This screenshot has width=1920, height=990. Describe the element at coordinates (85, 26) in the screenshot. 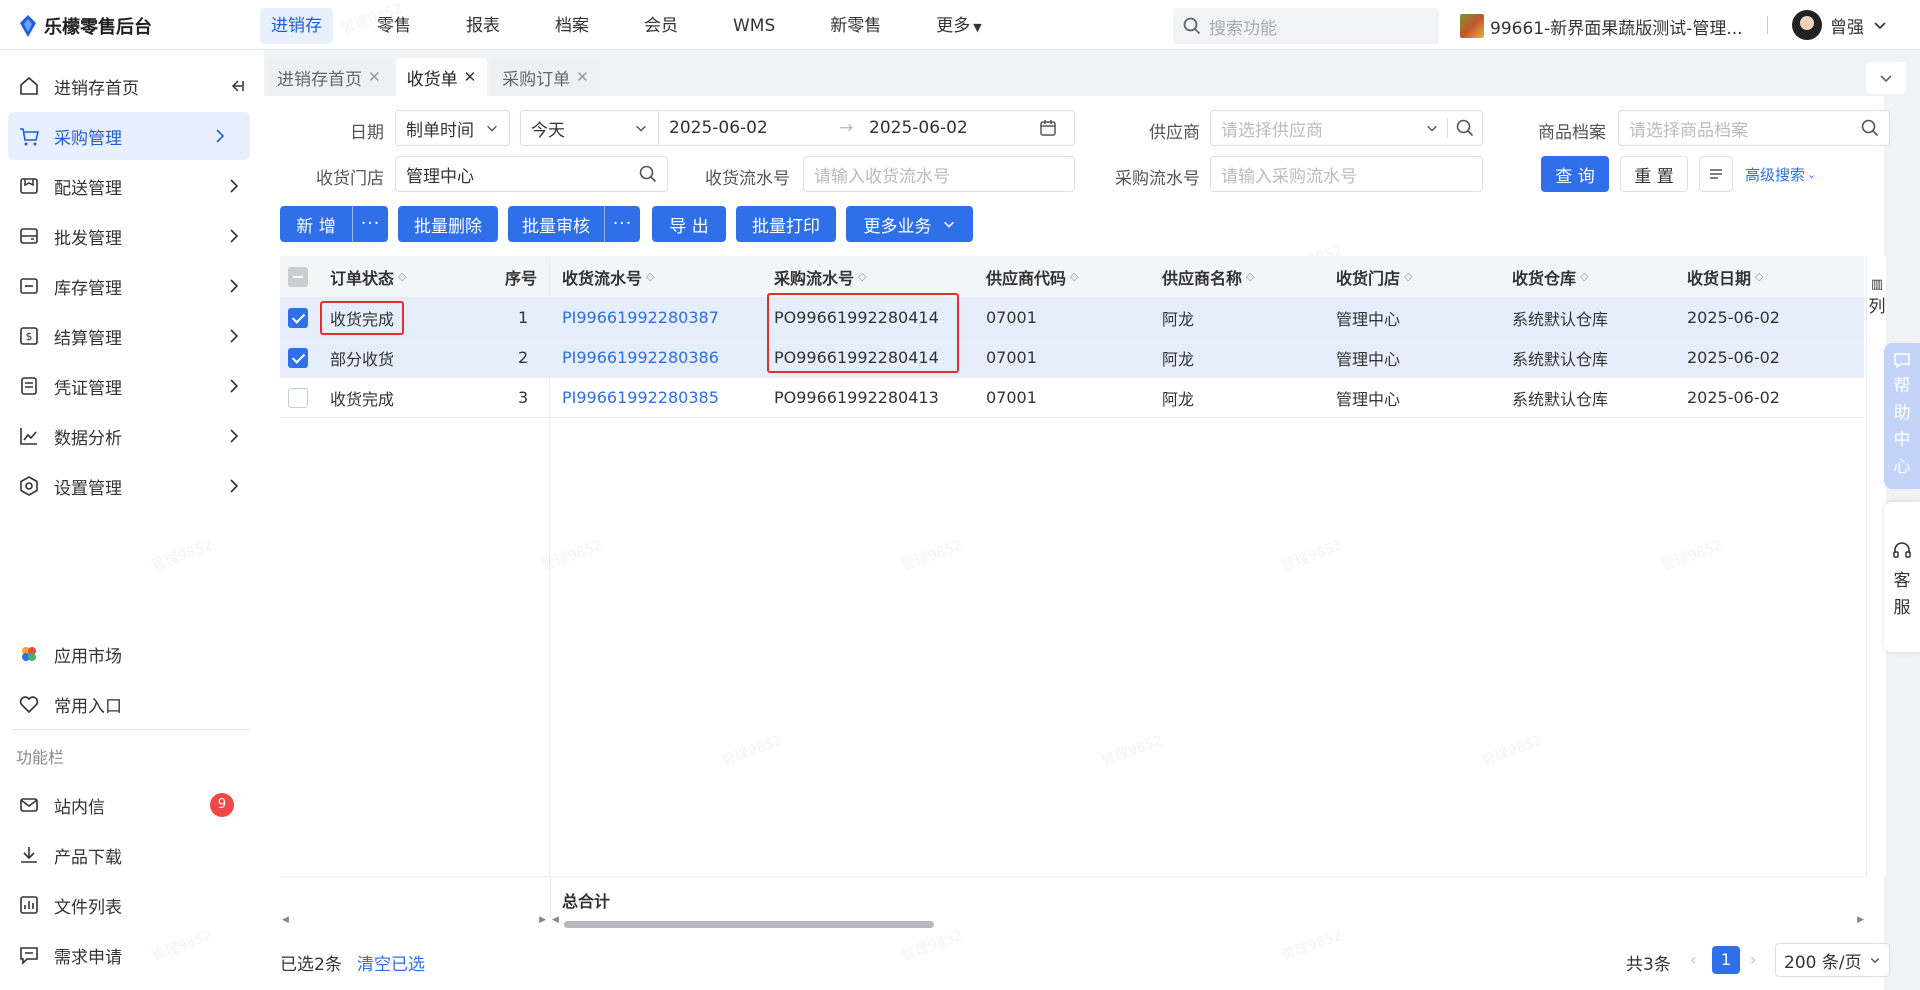

I see `app-logo: 乐檬零售后台` at that location.